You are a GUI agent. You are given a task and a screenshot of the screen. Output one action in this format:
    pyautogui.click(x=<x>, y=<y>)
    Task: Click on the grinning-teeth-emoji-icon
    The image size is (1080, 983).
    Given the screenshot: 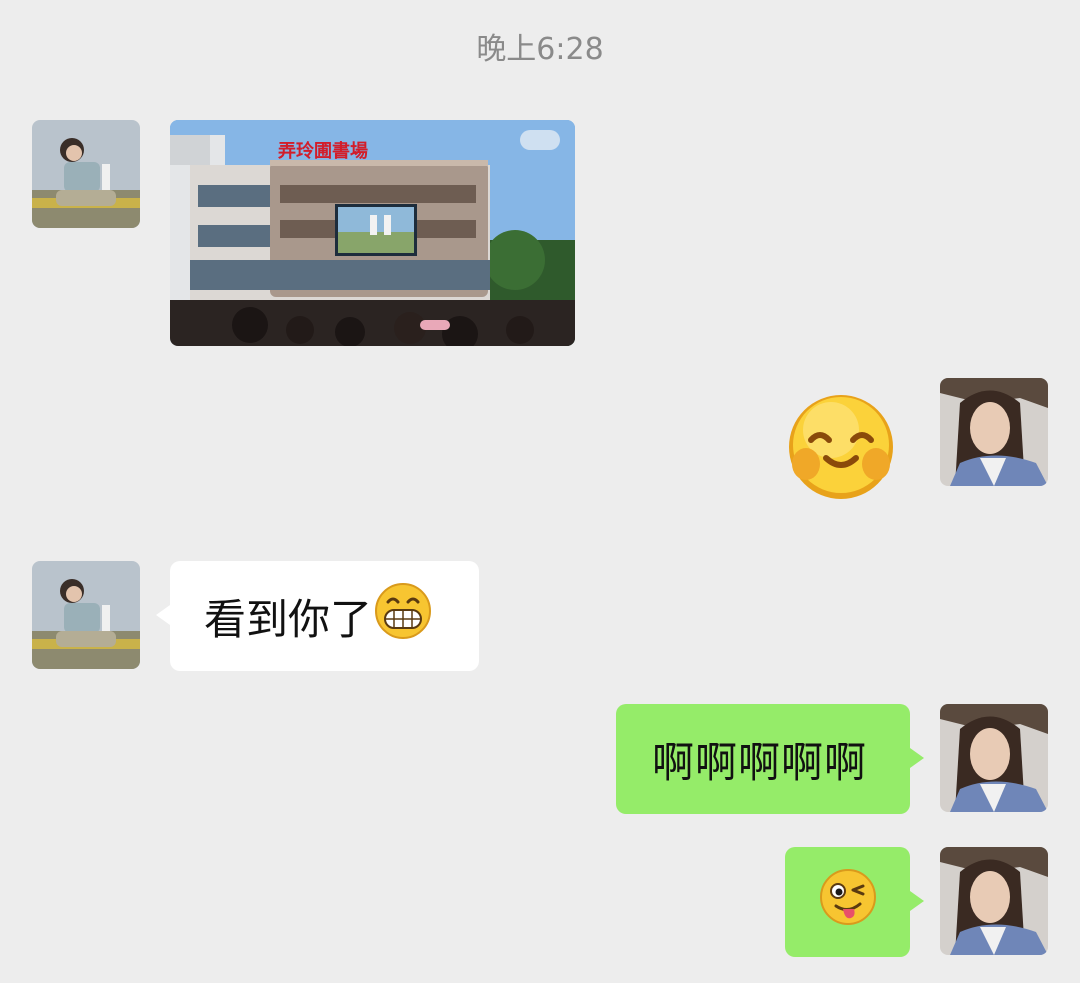 What is the action you would take?
    pyautogui.click(x=403, y=616)
    